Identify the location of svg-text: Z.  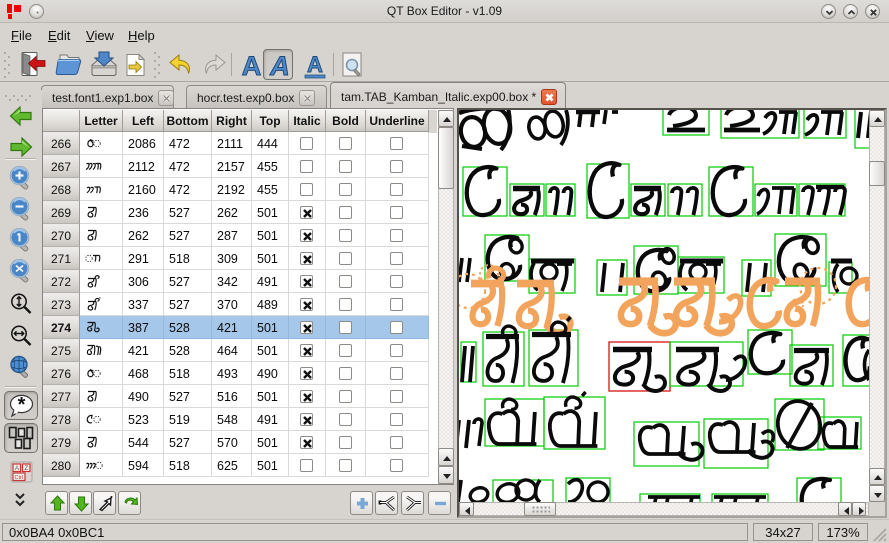
(27, 469).